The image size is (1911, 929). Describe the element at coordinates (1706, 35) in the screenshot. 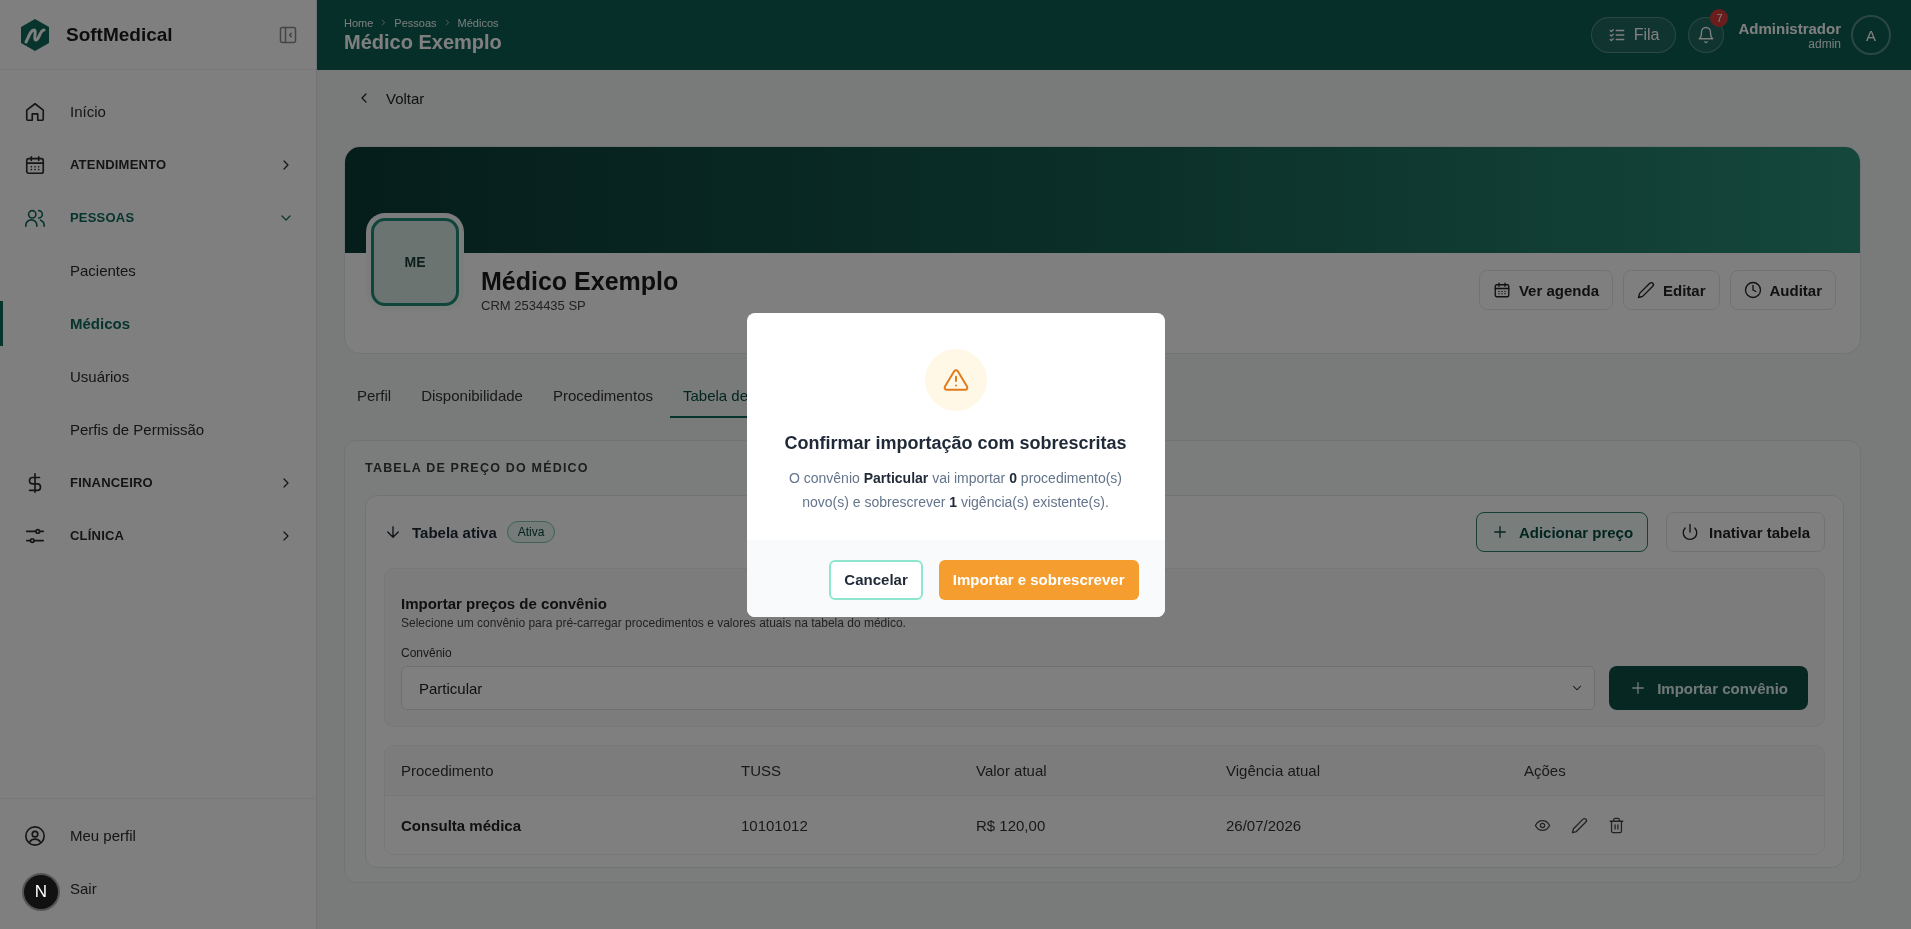

I see `bell-icon` at that location.